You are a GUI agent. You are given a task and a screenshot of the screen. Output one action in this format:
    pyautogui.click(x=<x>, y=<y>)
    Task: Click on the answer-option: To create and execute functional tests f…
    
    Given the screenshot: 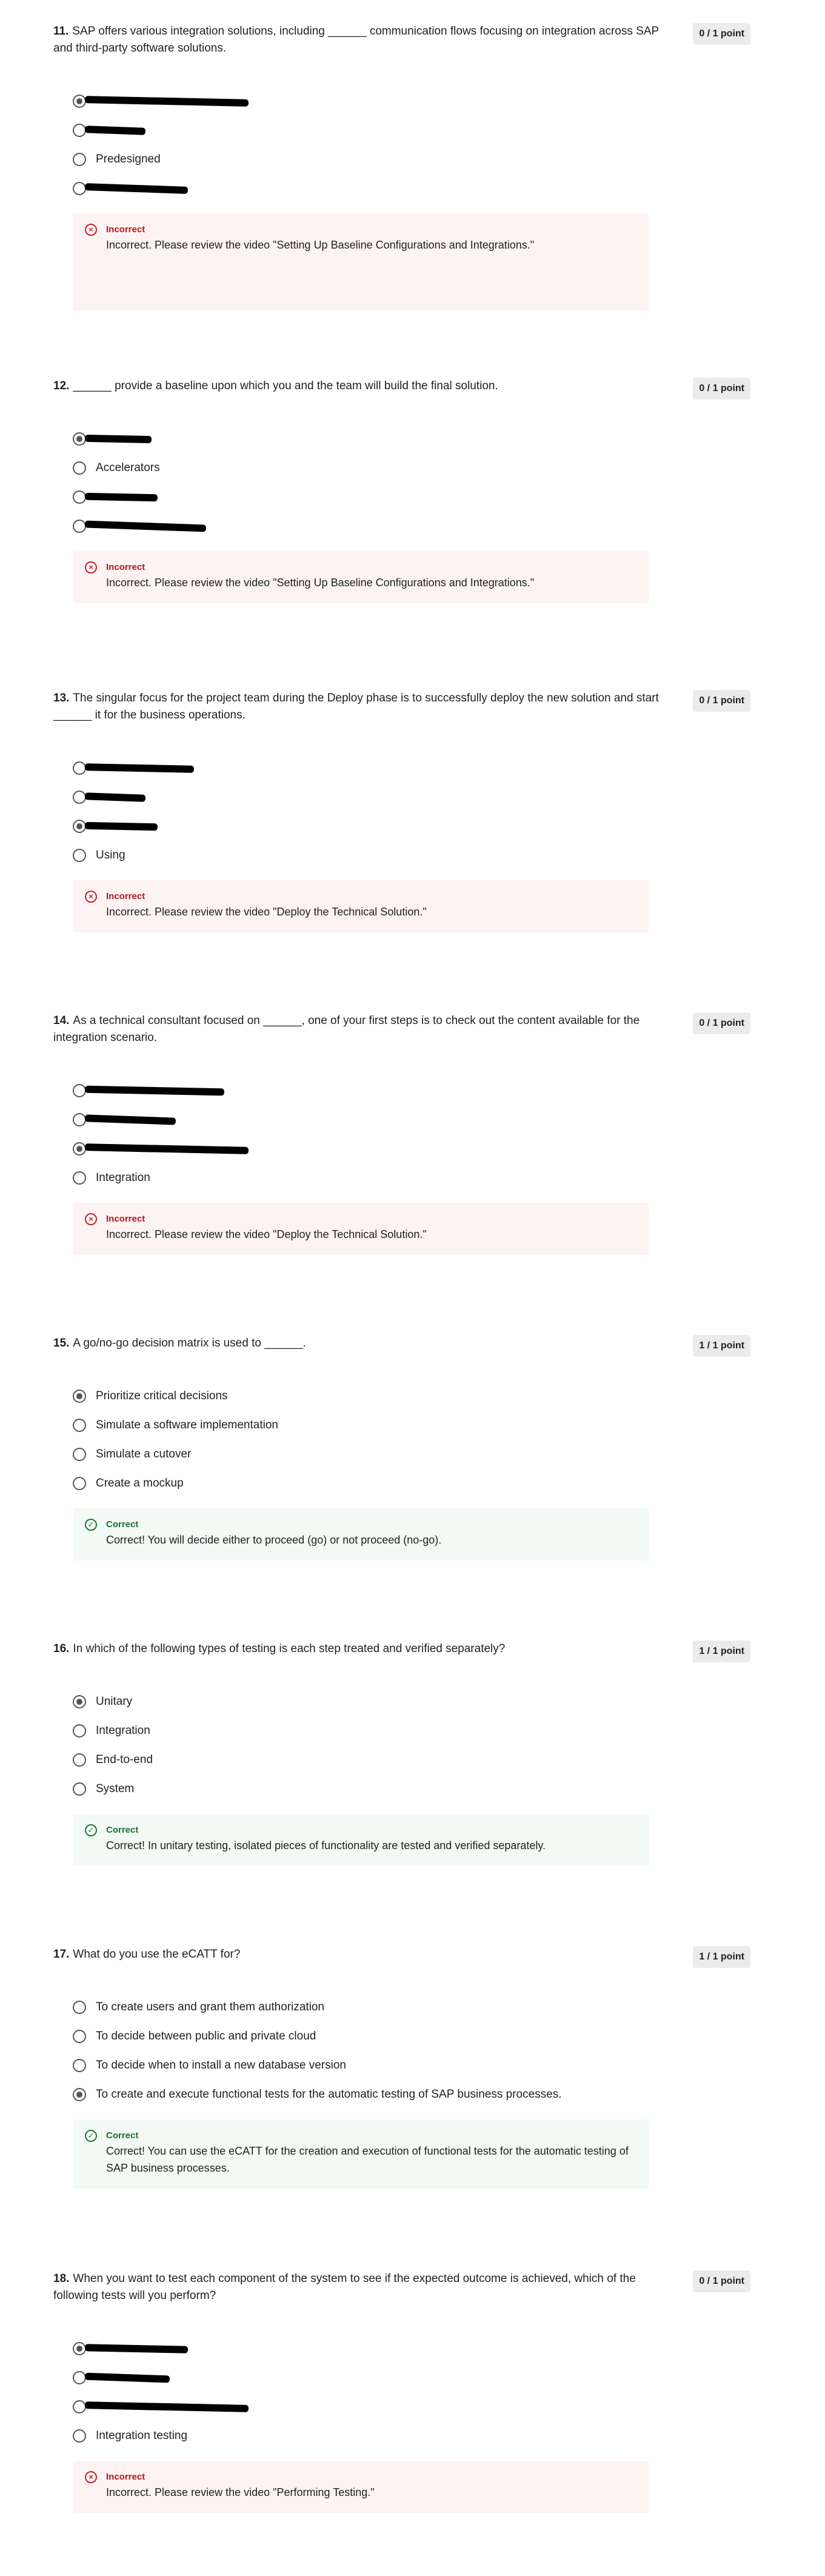 What is the action you would take?
    pyautogui.click(x=411, y=2095)
    